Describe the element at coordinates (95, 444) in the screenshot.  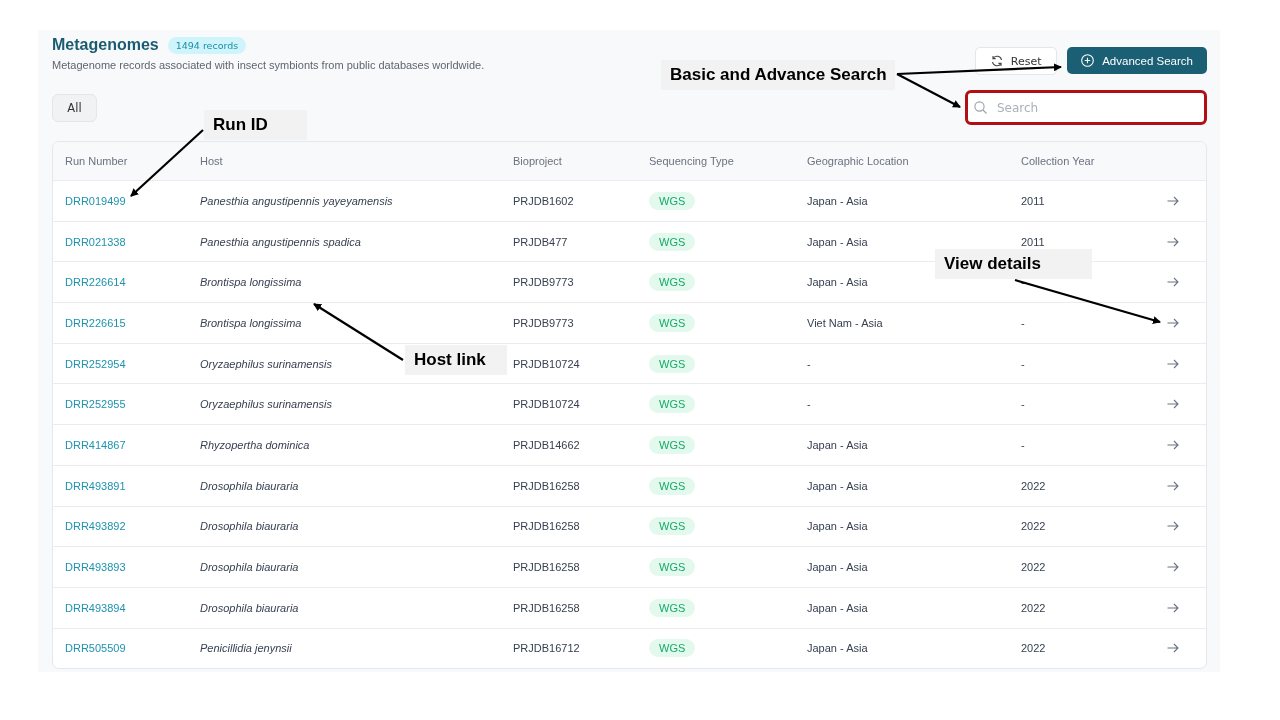
I see `run-link: DRR414867` at that location.